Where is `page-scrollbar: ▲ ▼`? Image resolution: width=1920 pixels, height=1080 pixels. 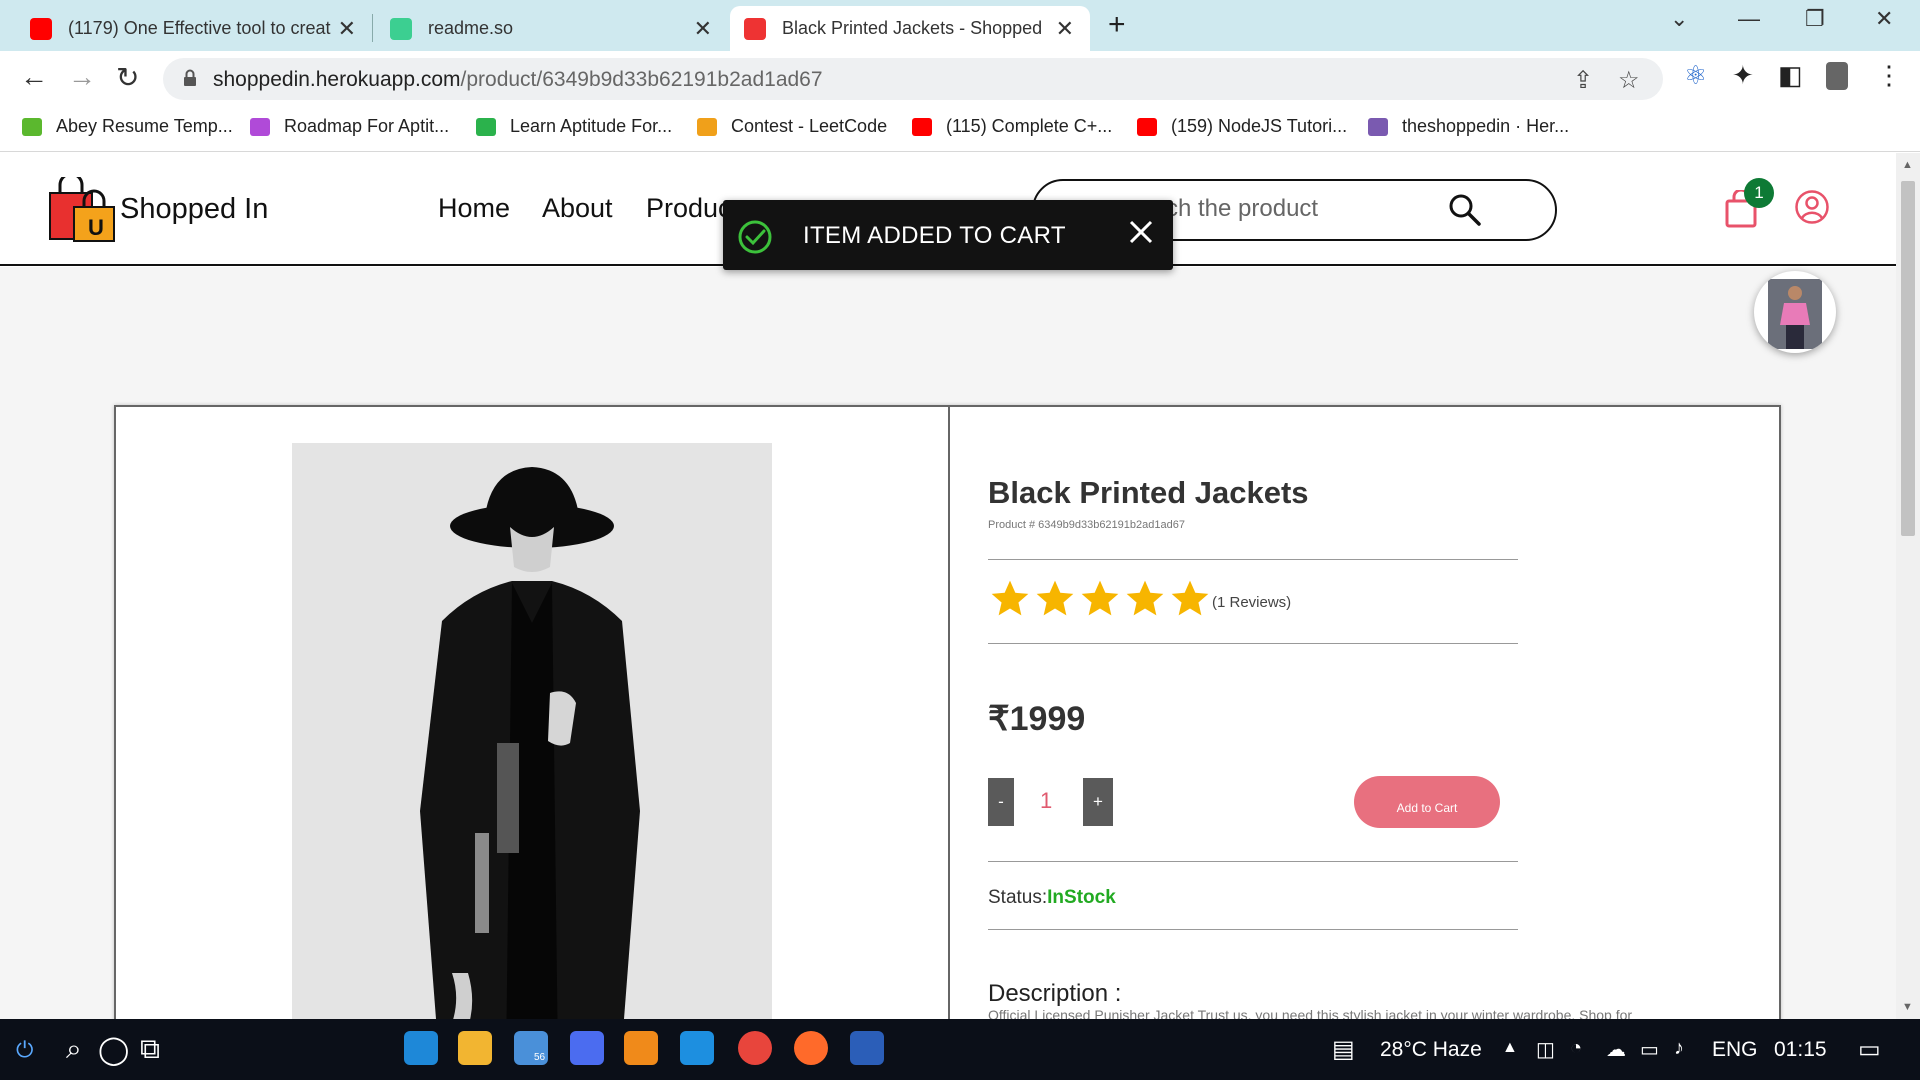 page-scrollbar: ▲ ▼ is located at coordinates (1908, 586).